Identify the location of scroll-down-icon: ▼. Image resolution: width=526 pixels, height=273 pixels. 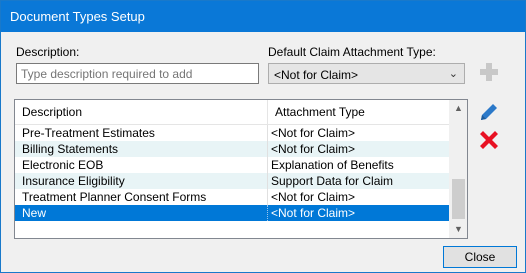
(458, 229).